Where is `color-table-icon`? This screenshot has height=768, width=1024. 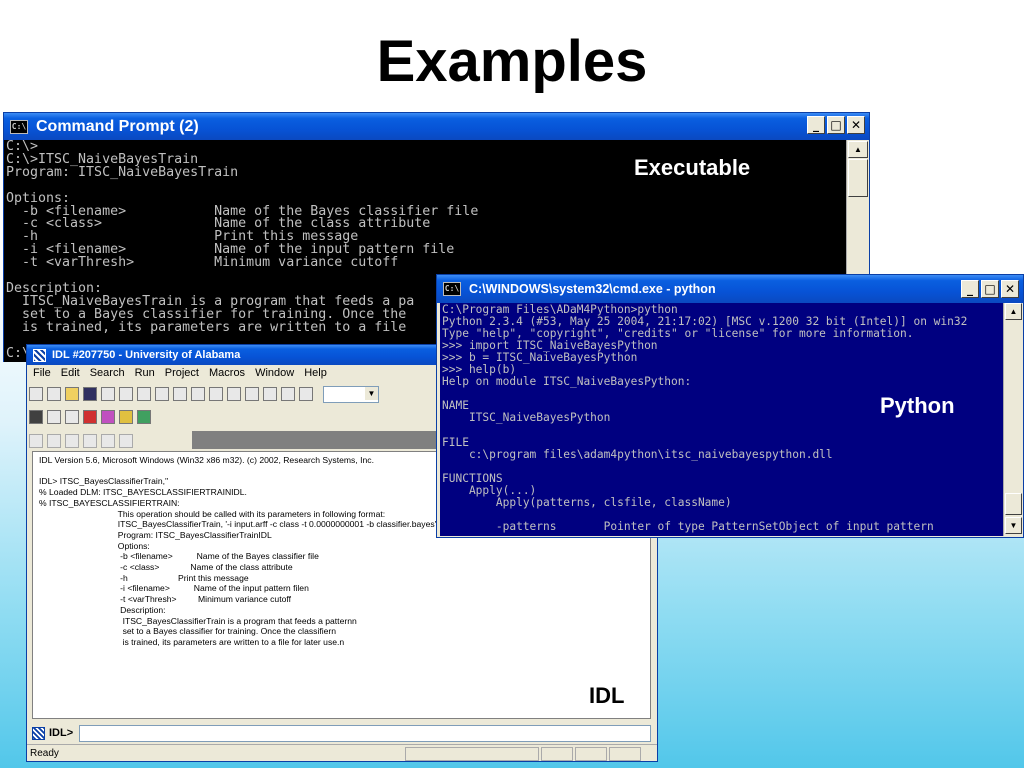 color-table-icon is located at coordinates (90, 417).